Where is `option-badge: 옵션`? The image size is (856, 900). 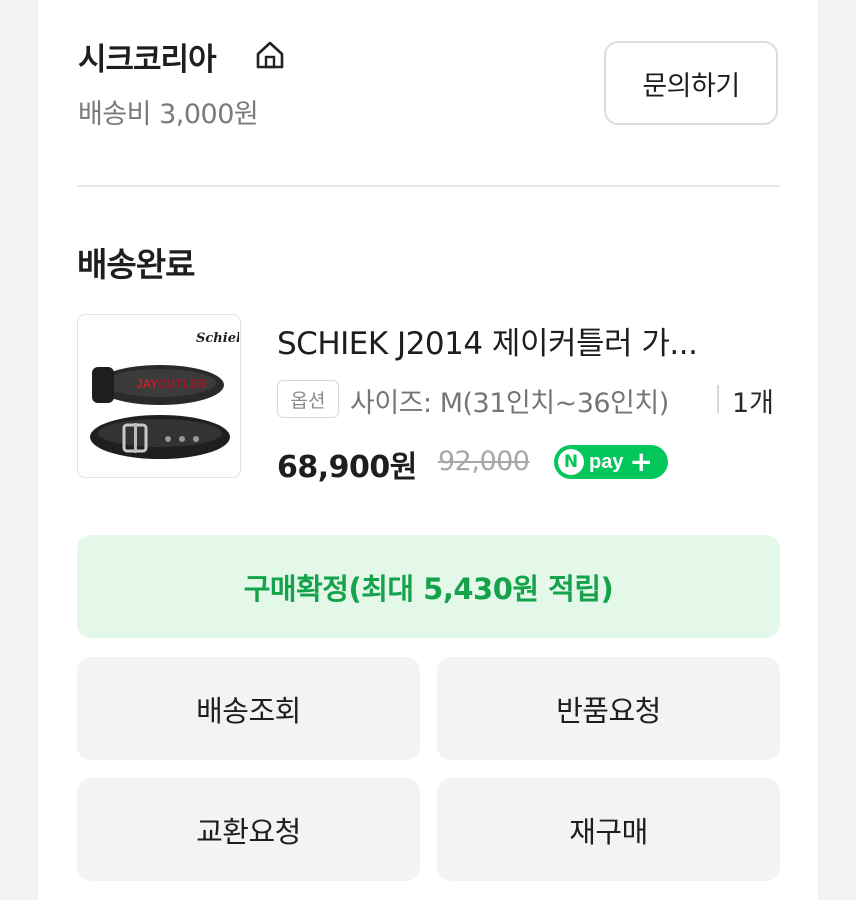 option-badge: 옵션 is located at coordinates (308, 399).